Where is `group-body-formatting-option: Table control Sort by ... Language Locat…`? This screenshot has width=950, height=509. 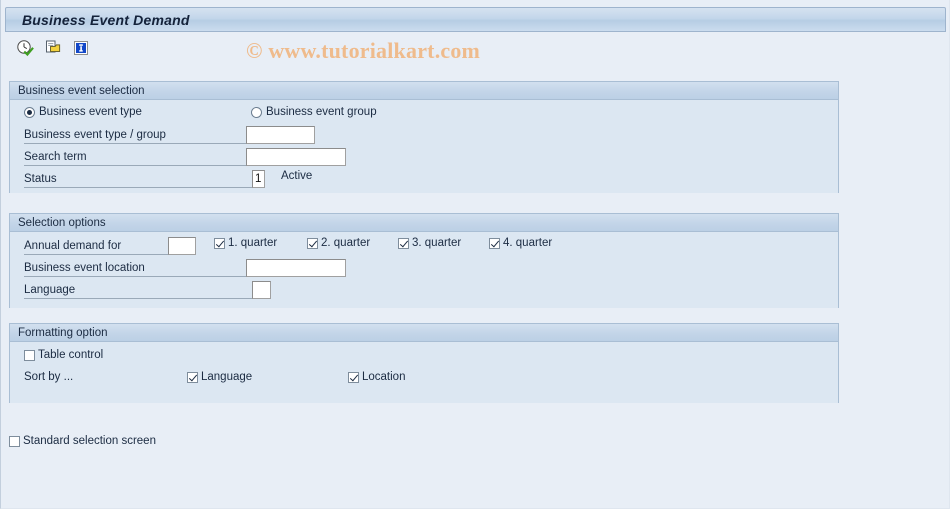 group-body-formatting-option: Table control Sort by ... Language Locat… is located at coordinates (424, 372).